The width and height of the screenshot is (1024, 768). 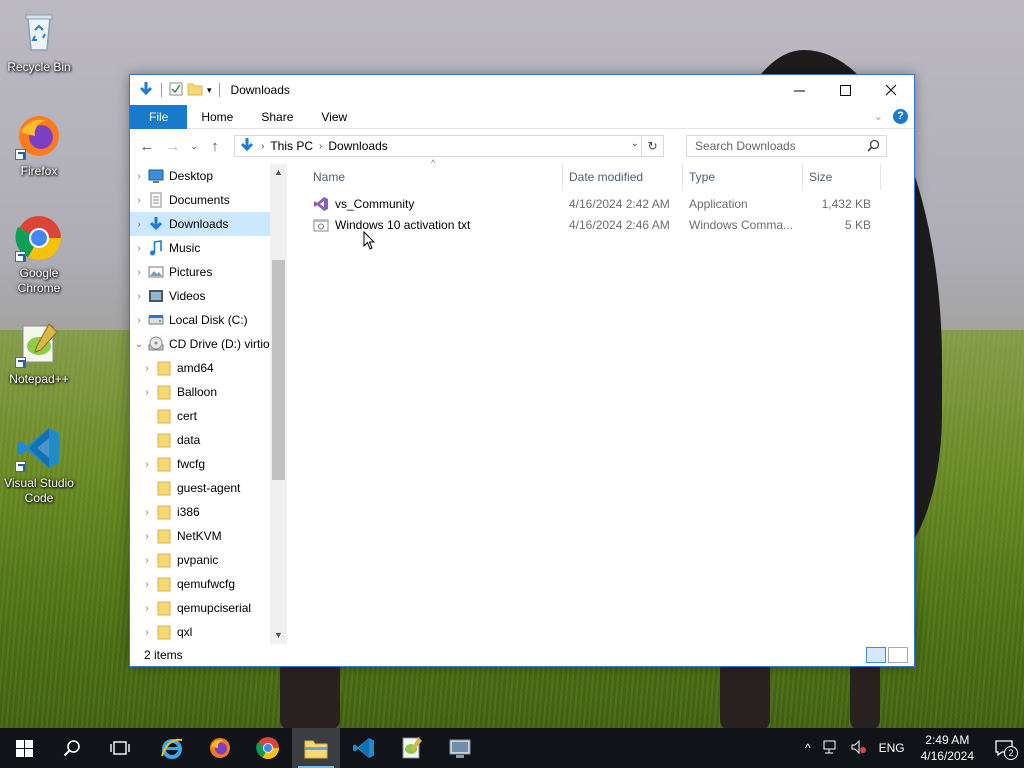 What do you see at coordinates (208, 200) in the screenshot?
I see `nav-item-documents: › Documents` at bounding box center [208, 200].